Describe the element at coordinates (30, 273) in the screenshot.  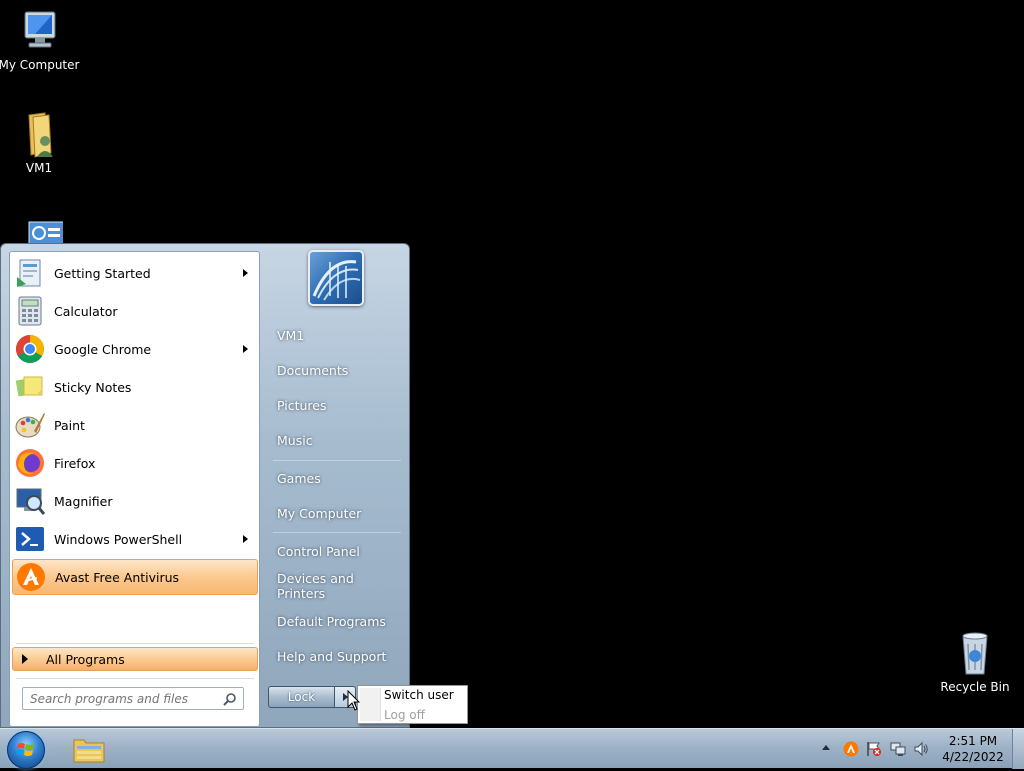
I see `getting-started-icon` at that location.